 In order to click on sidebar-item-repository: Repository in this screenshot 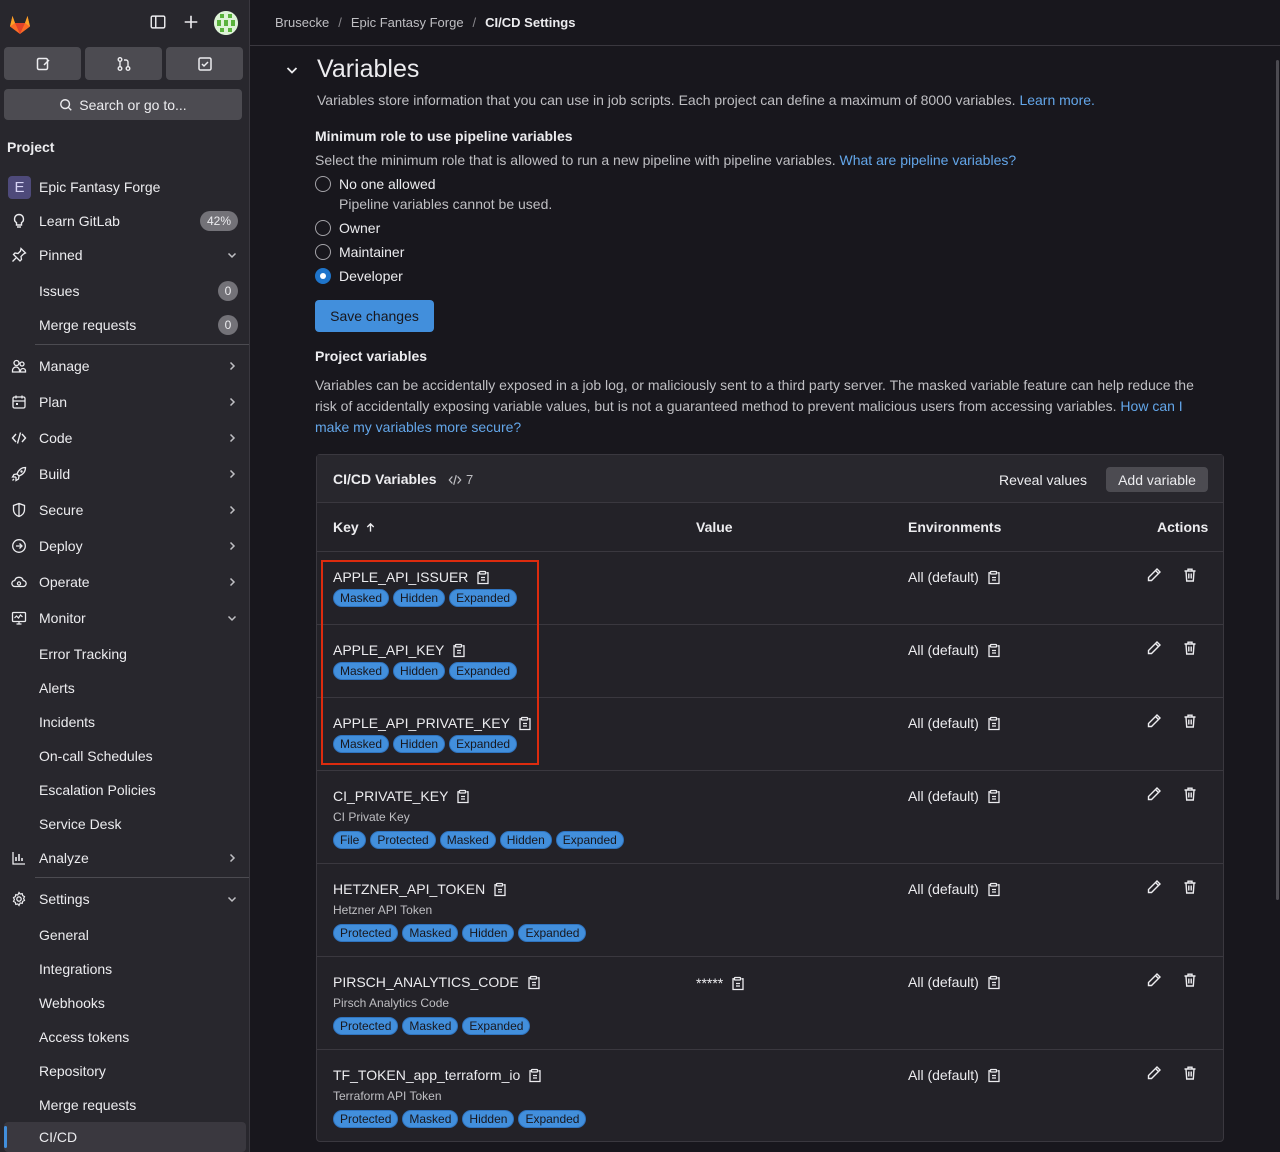, I will do `click(125, 1071)`.